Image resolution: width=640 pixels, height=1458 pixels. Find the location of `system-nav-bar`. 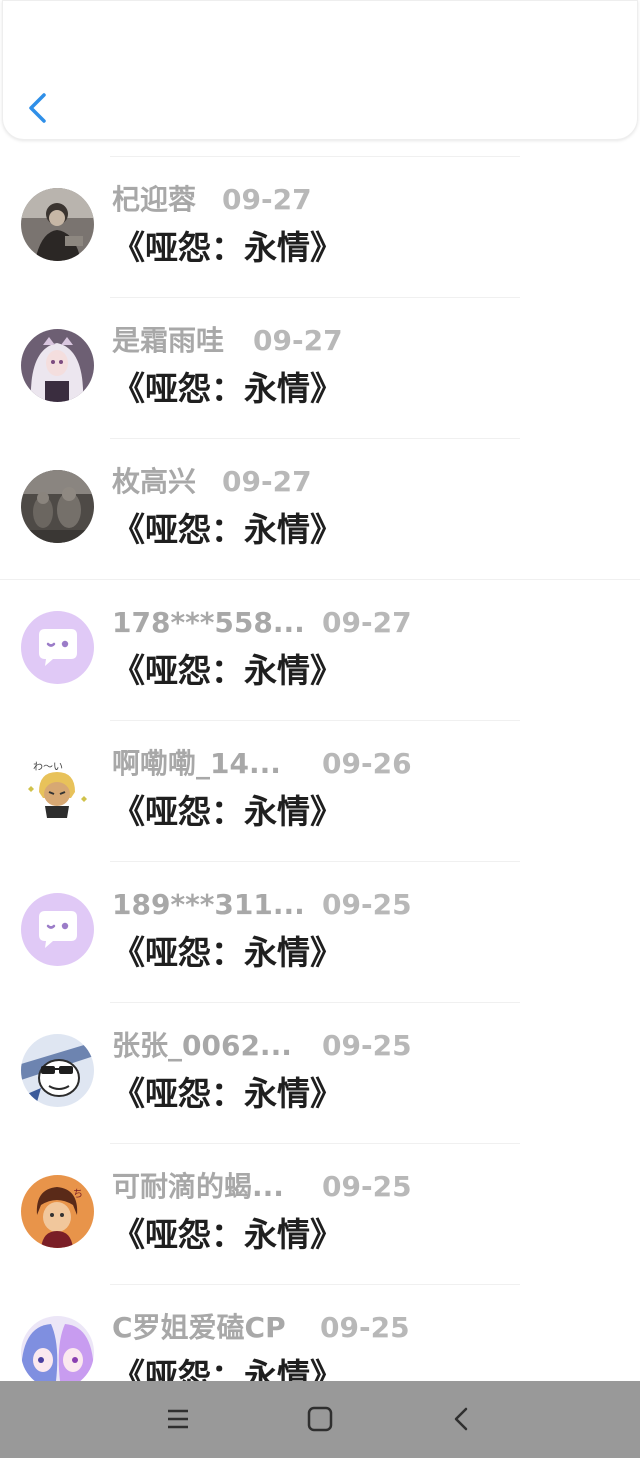

system-nav-bar is located at coordinates (320, 1419).